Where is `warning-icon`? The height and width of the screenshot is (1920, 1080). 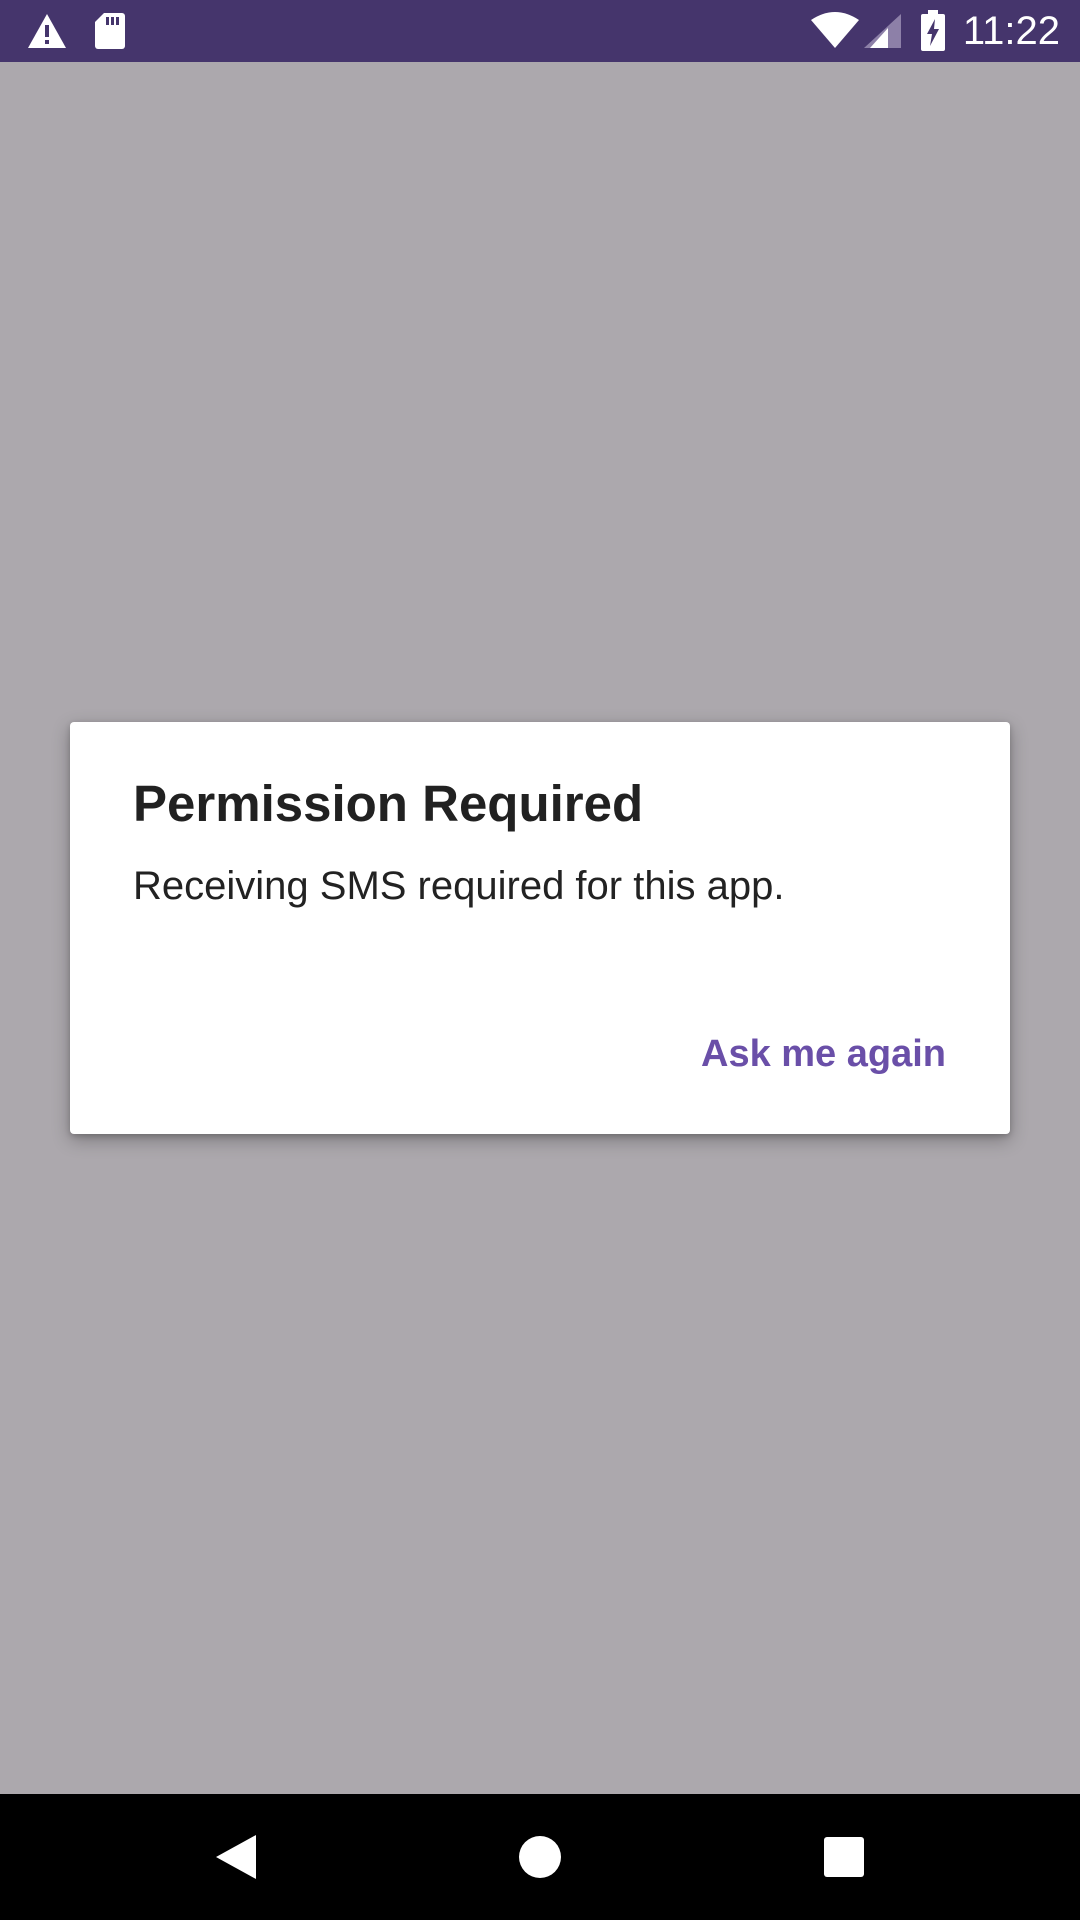 warning-icon is located at coordinates (47, 31).